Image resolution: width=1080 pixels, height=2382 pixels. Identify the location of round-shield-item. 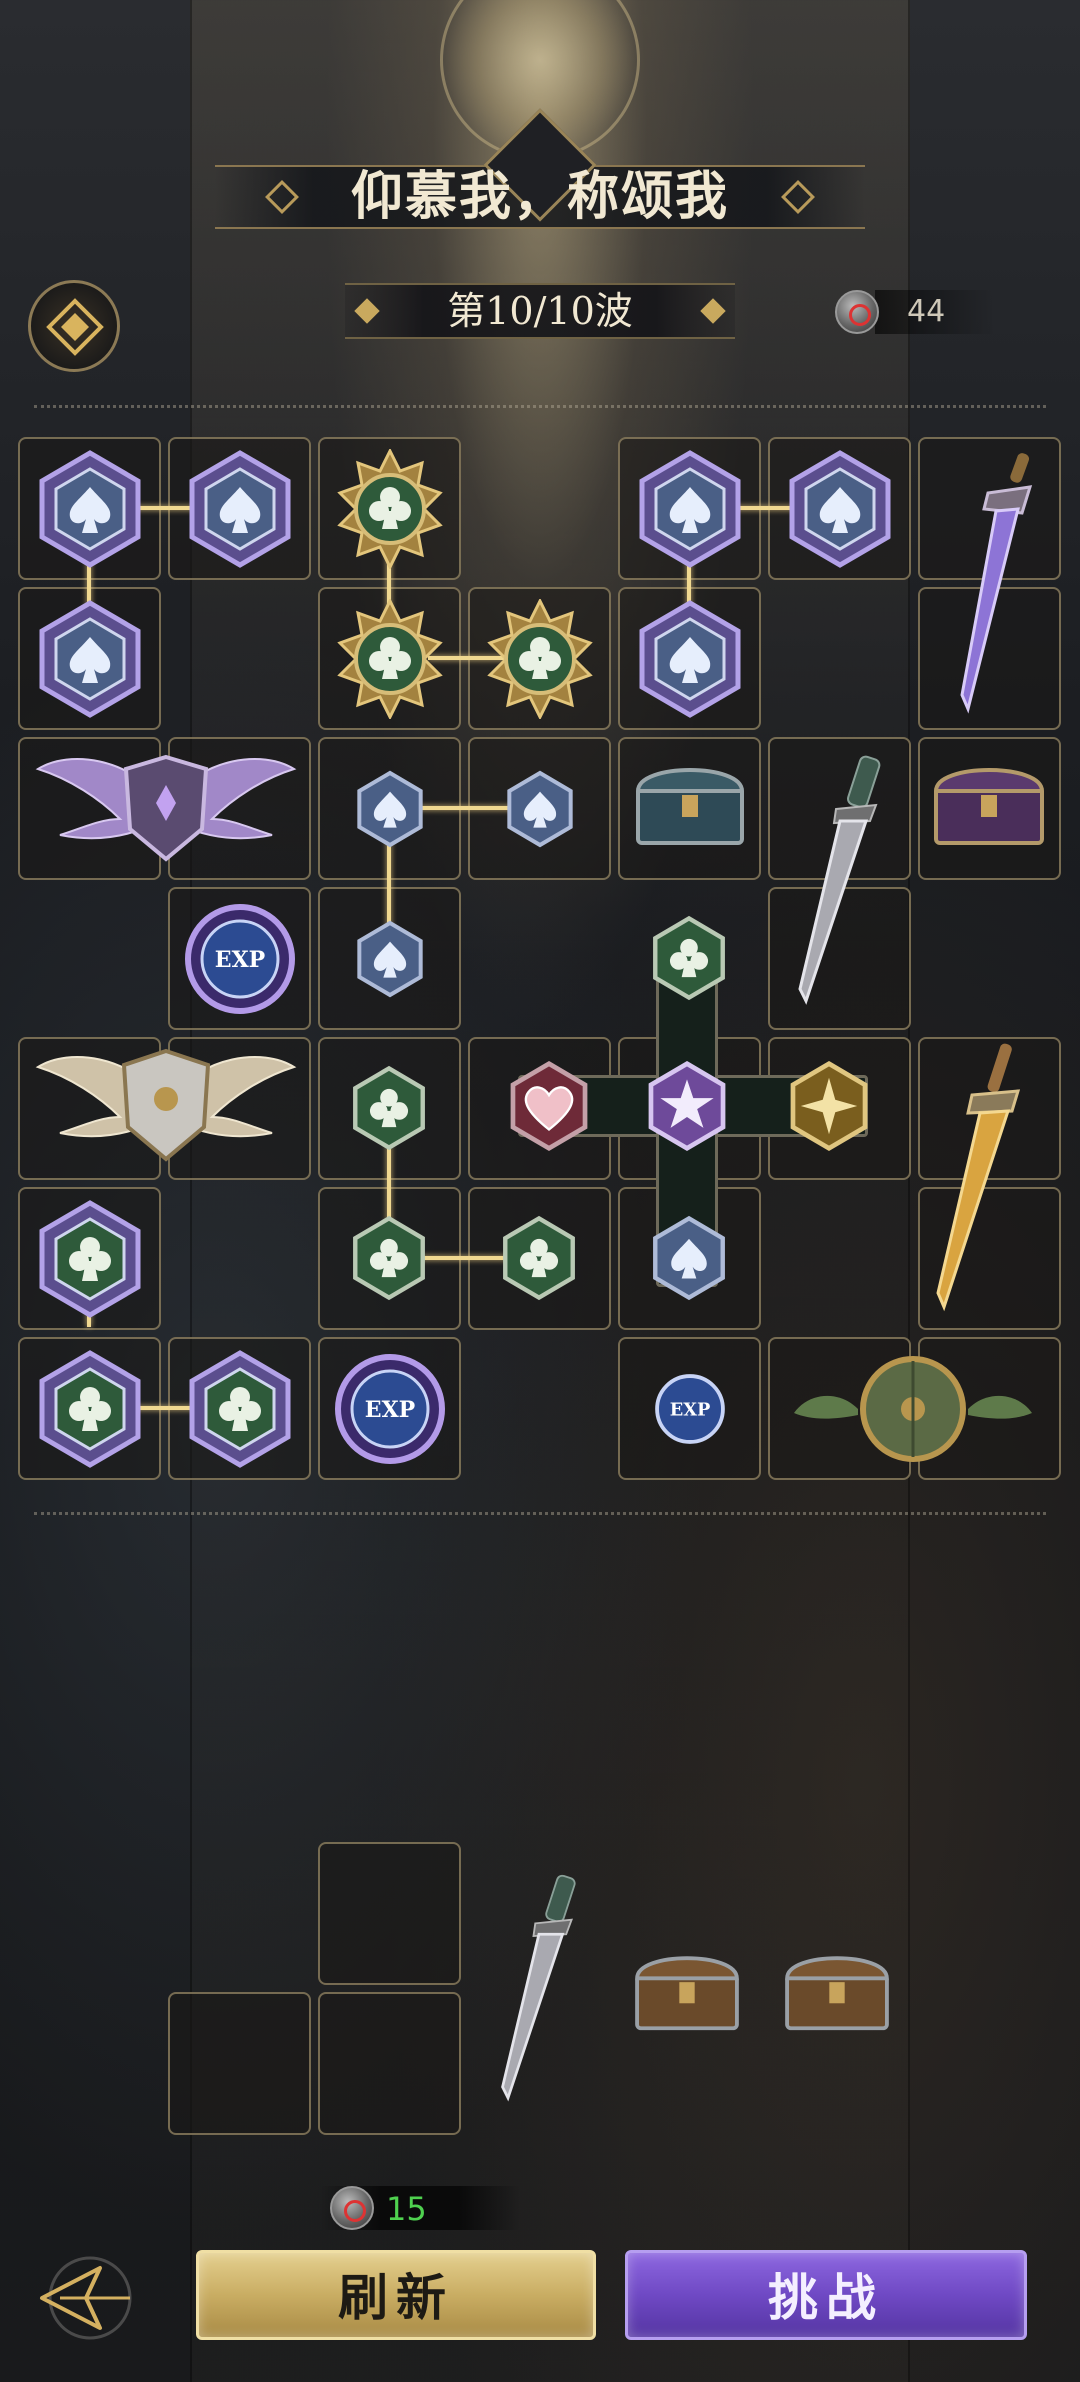
(913, 1411).